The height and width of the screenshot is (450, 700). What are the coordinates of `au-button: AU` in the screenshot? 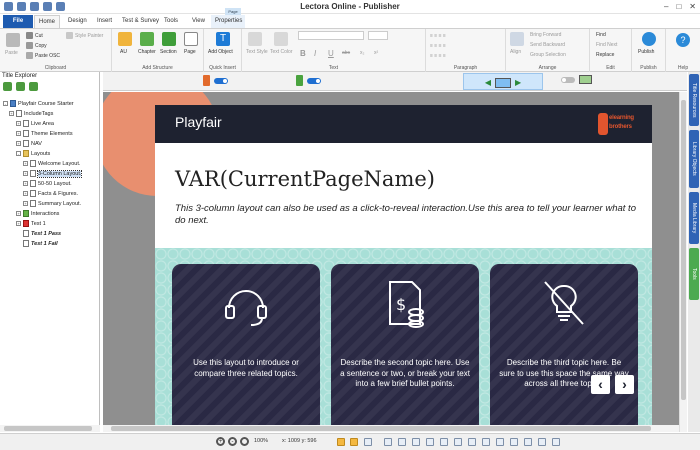 It's located at (123, 52).